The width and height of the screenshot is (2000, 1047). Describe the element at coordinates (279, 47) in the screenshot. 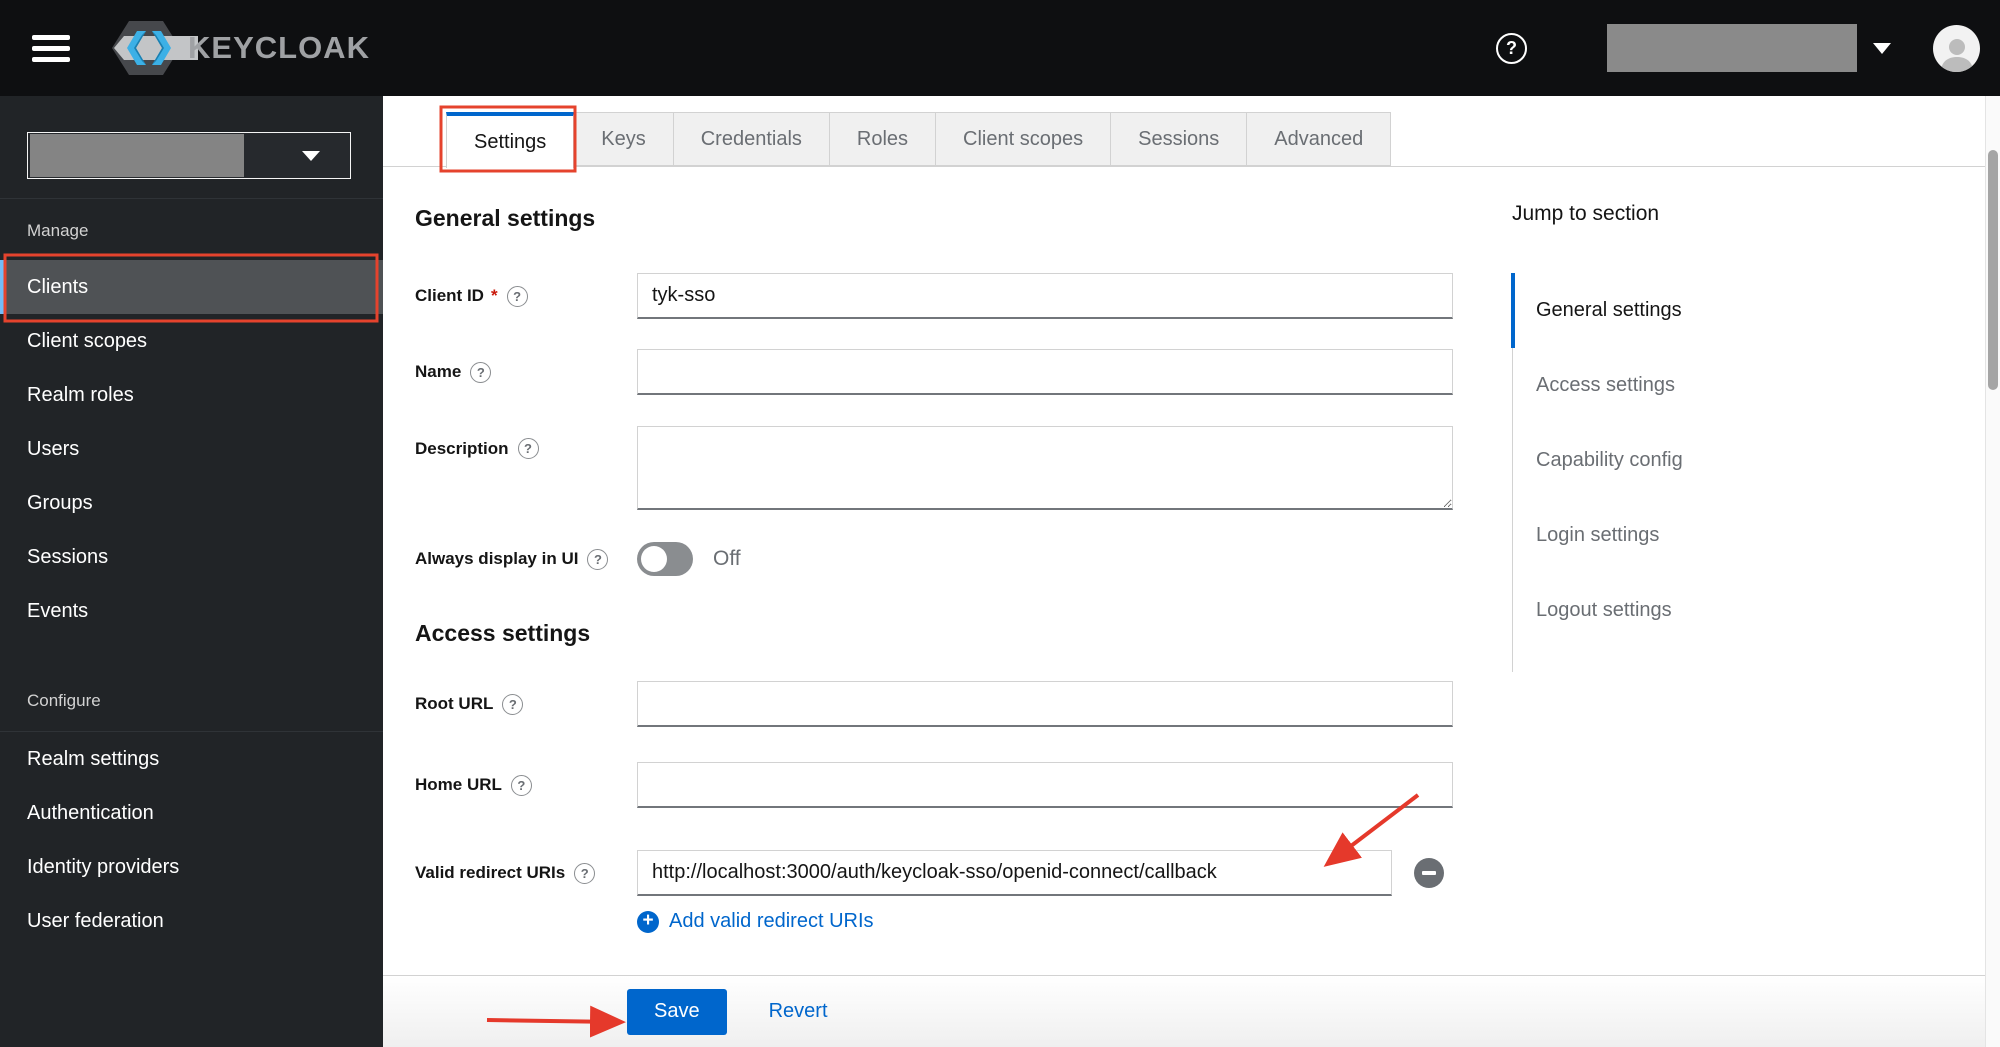

I see `brand-wordmark: KEYCLOAK` at that location.